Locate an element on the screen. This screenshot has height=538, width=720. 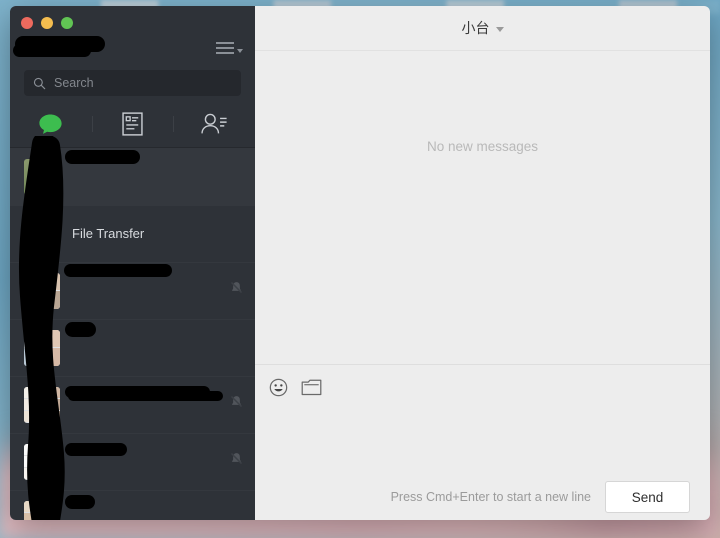
send-button: Send is located at coordinates (647, 497).